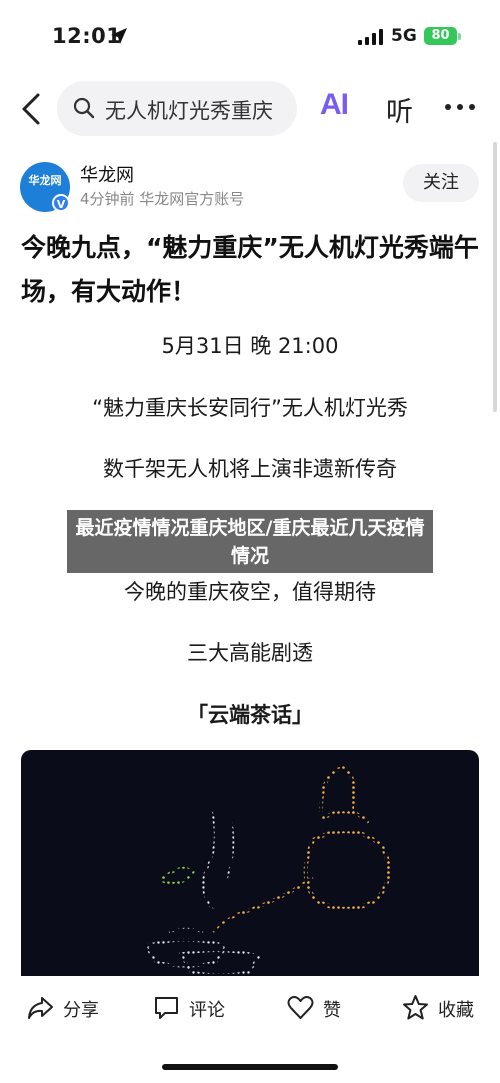 This screenshot has width=500, height=1083. What do you see at coordinates (250, 1067) in the screenshot?
I see `home-indicator` at bounding box center [250, 1067].